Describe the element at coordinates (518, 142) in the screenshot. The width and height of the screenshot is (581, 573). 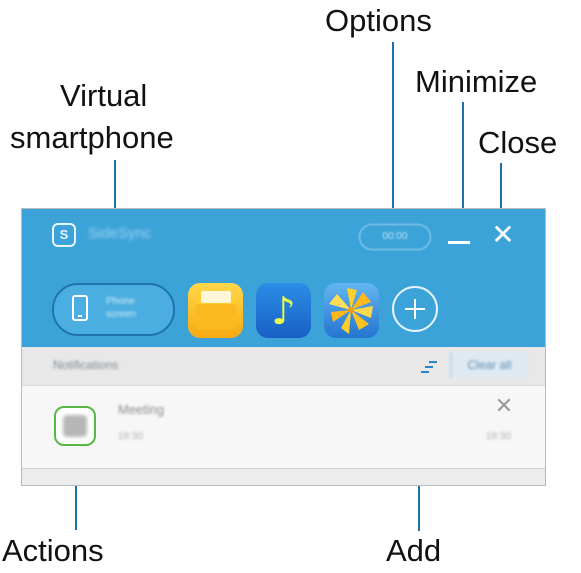
I see `callout-close: Close` at that location.